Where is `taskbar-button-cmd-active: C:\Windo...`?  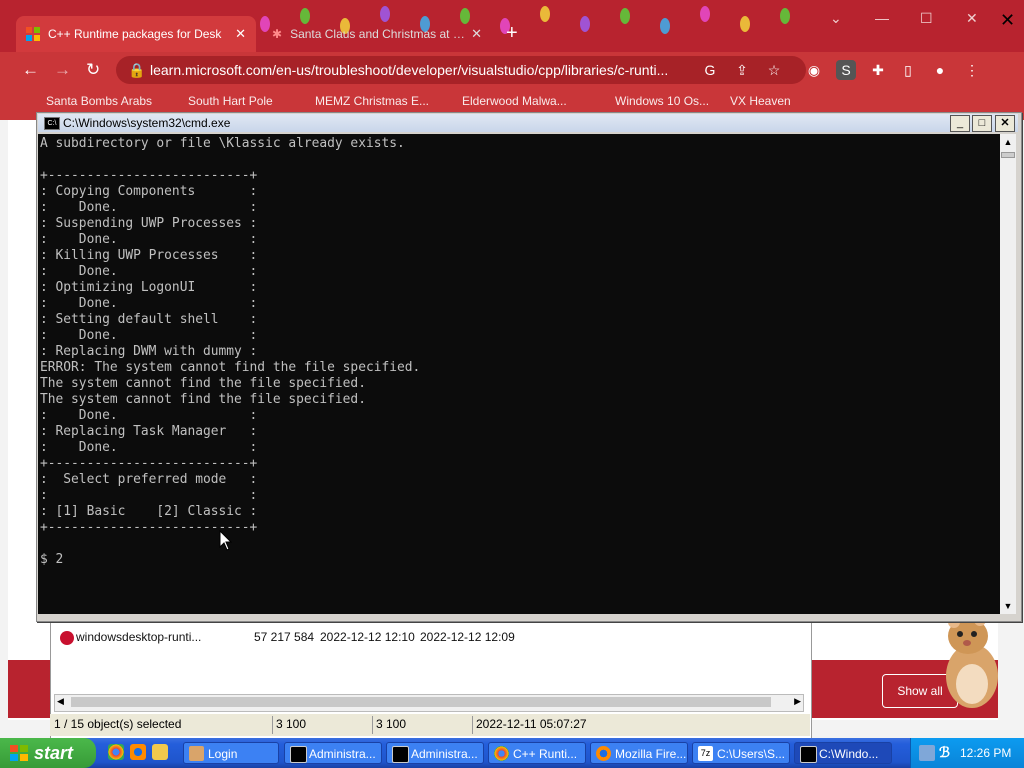 taskbar-button-cmd-active: C:\Windo... is located at coordinates (843, 753).